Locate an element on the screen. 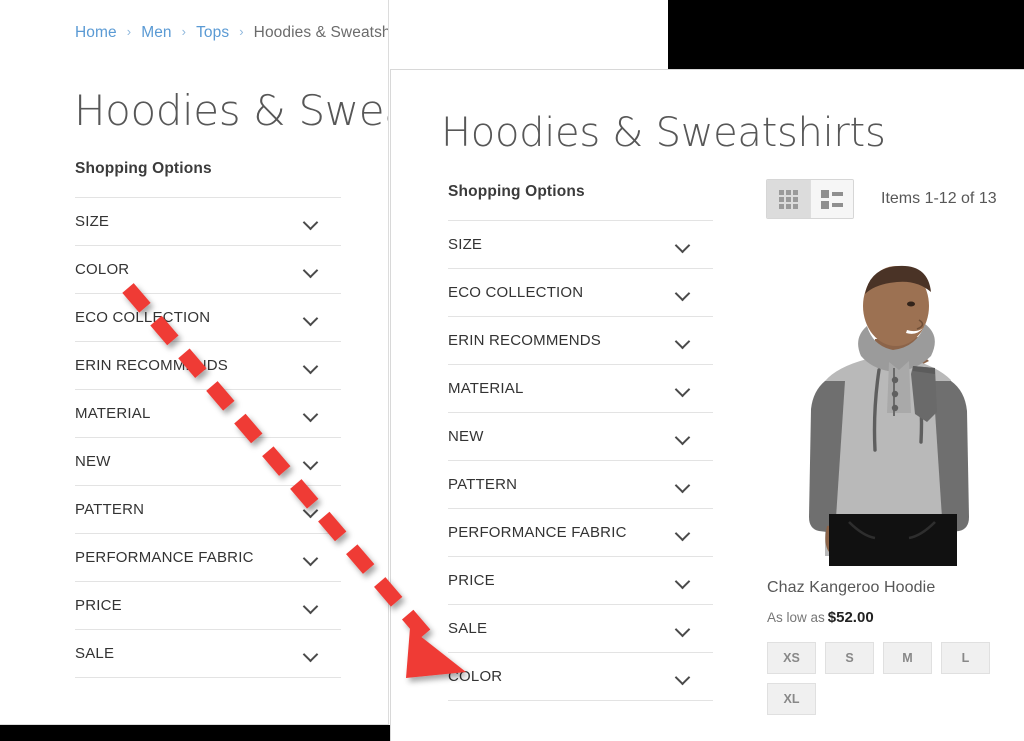  list-view-button is located at coordinates (831, 199).